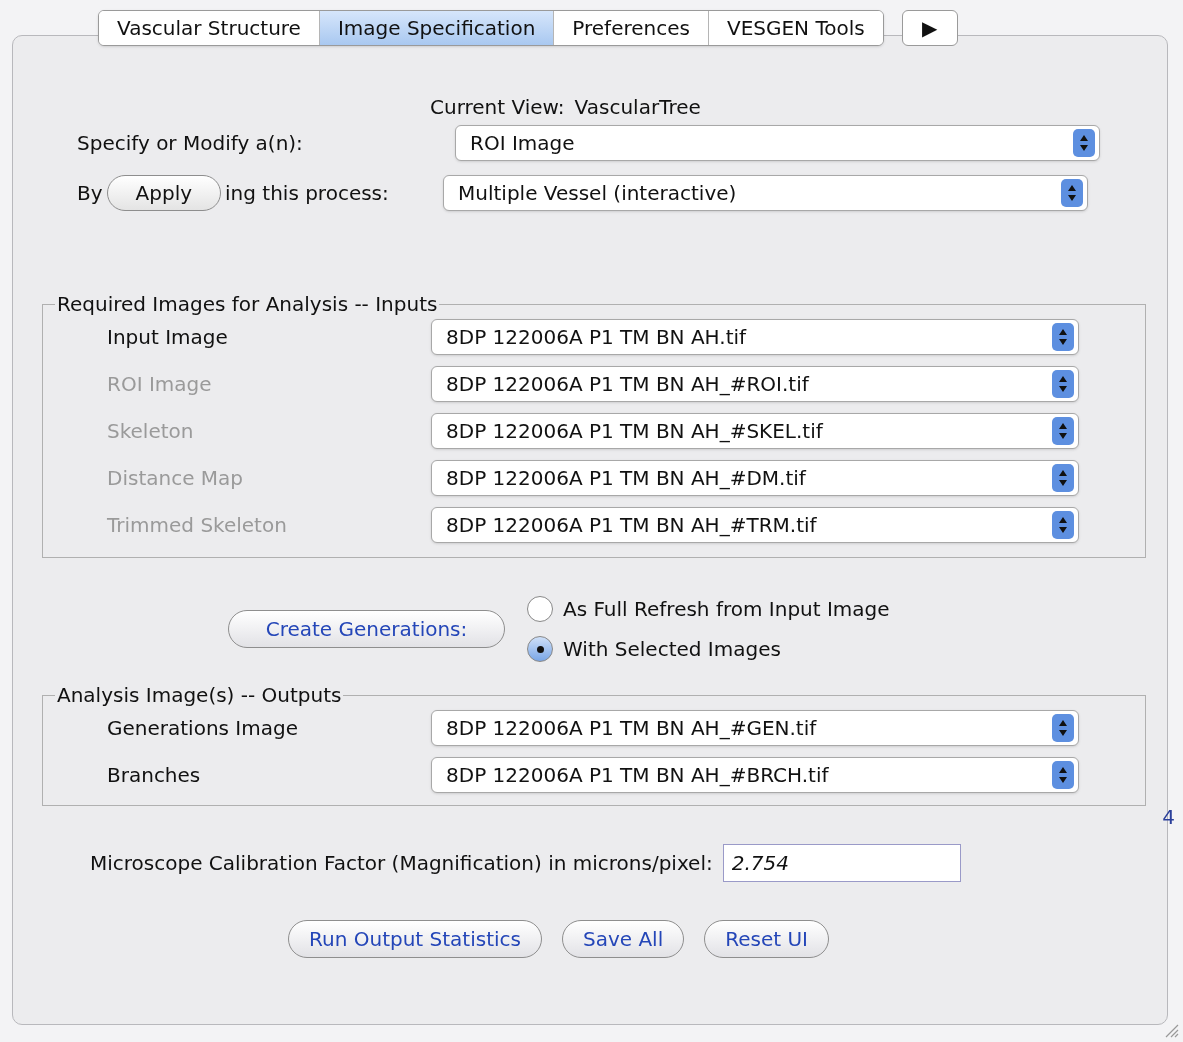  Describe the element at coordinates (159, 384) in the screenshot. I see `field-label: ROI Image` at that location.